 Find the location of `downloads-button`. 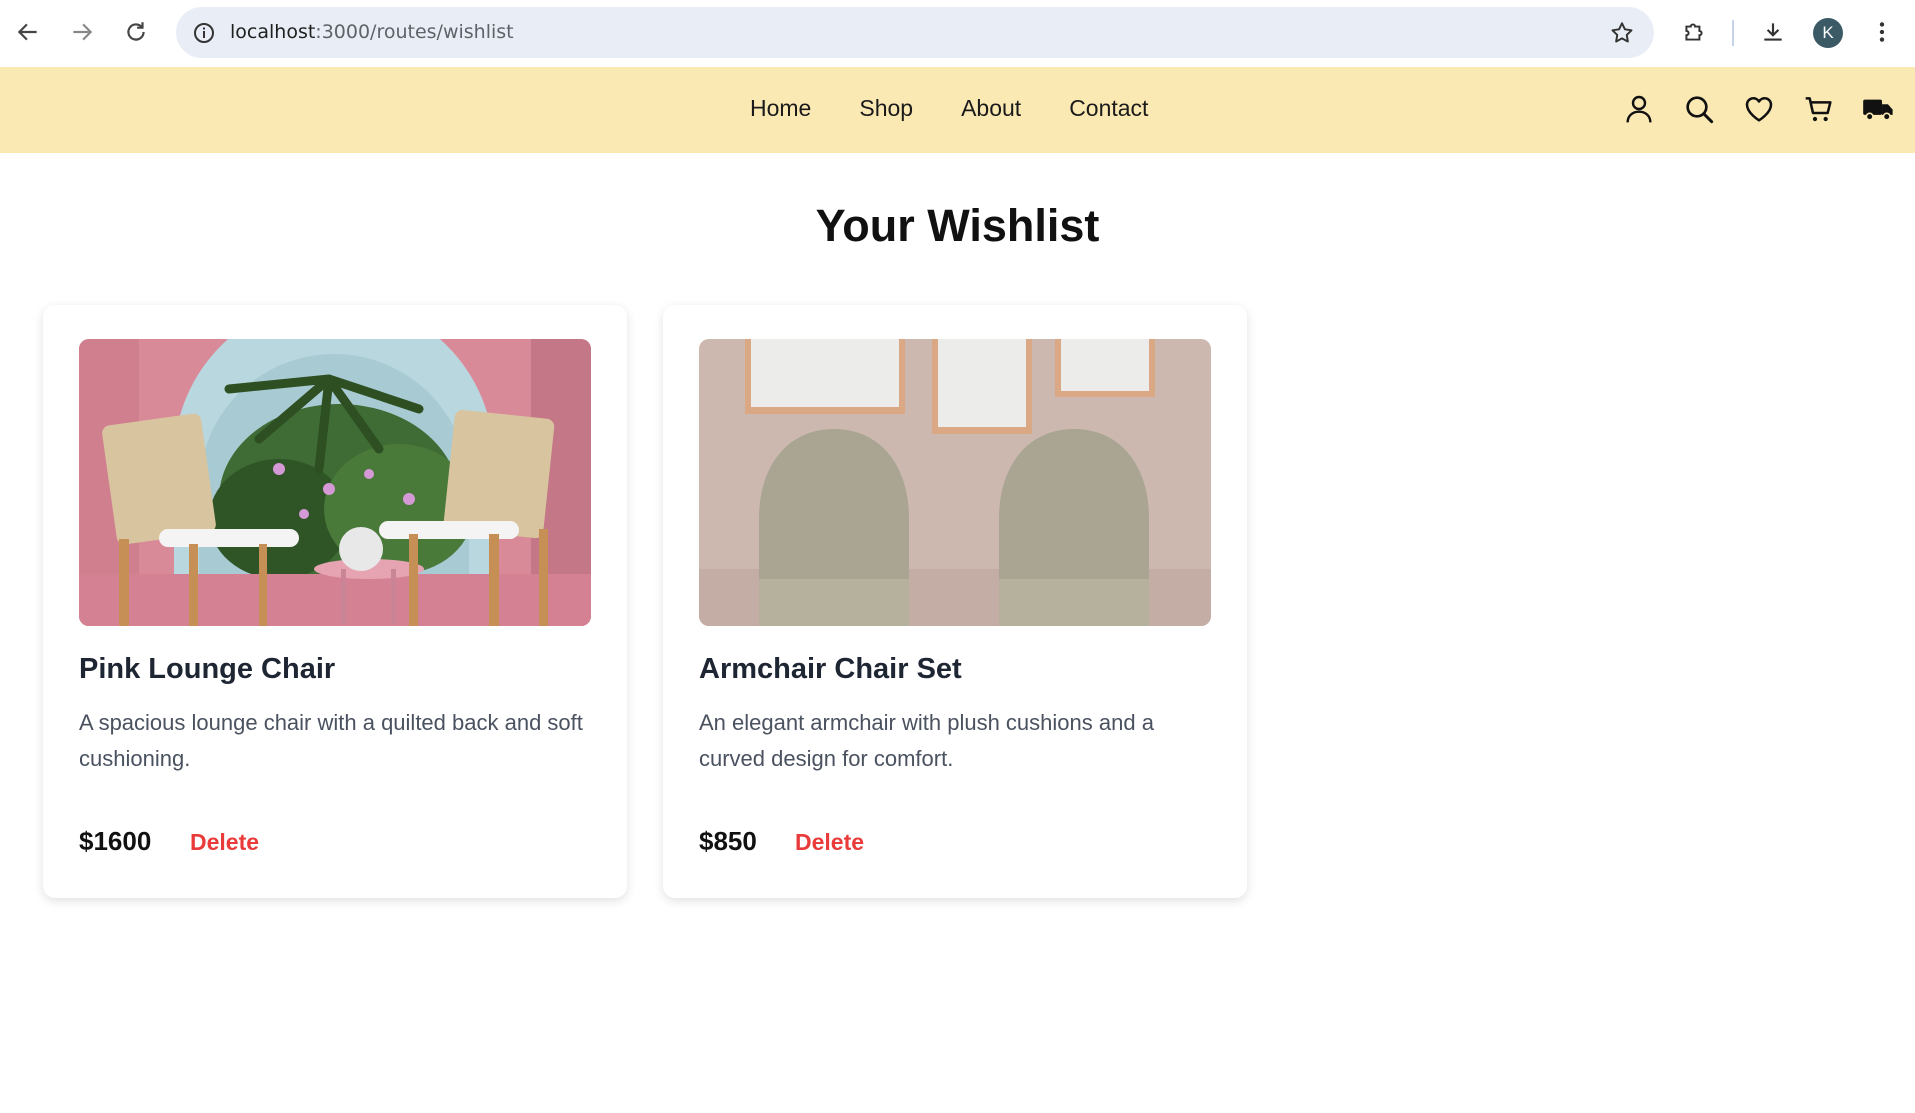

downloads-button is located at coordinates (1773, 32).